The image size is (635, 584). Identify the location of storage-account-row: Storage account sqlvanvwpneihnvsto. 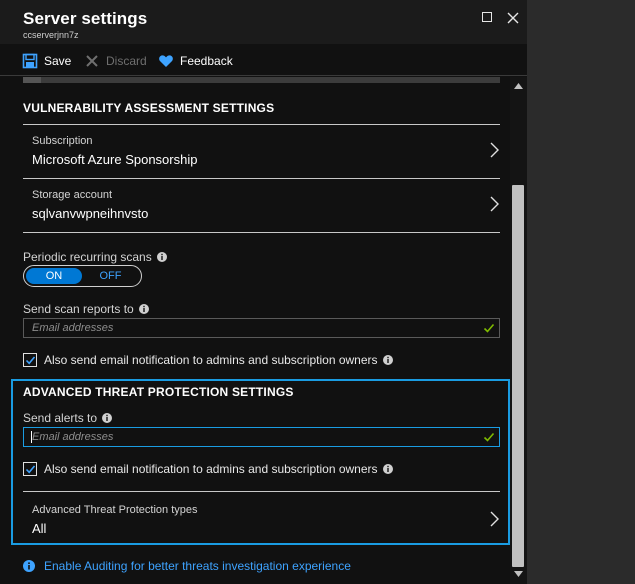
(261, 205).